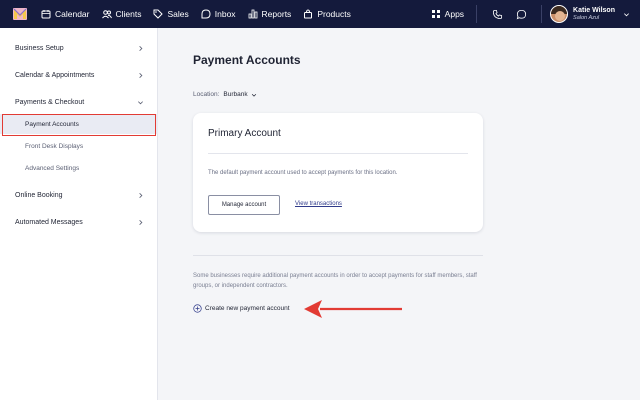  What do you see at coordinates (318, 204) in the screenshot?
I see `view-transactions-link: View transactions` at bounding box center [318, 204].